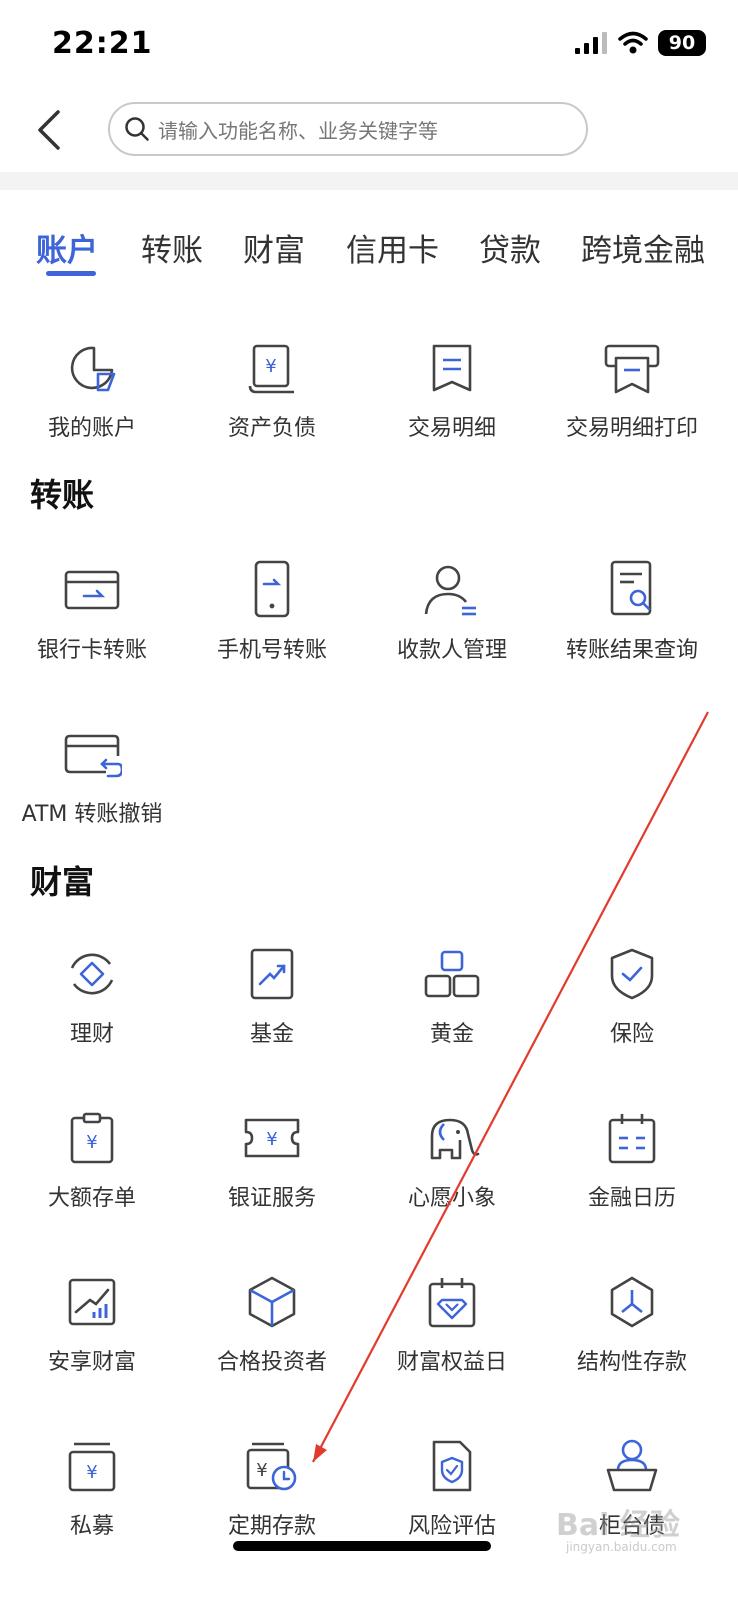 This screenshot has height=1600, width=738. What do you see at coordinates (452, 368) in the screenshot?
I see `receipt-icon` at bounding box center [452, 368].